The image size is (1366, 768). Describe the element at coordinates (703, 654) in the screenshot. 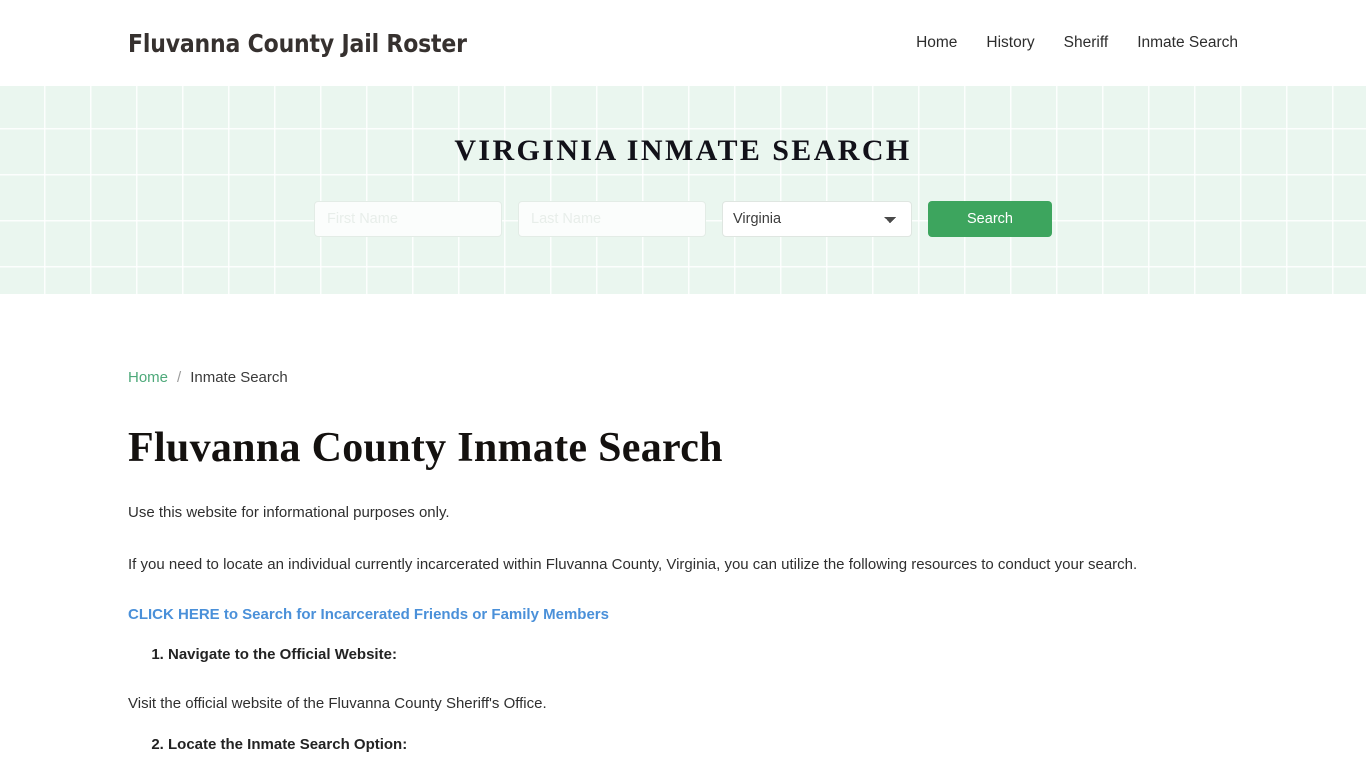

I see `step-item-navigate: Navigate to the Official Website:` at that location.